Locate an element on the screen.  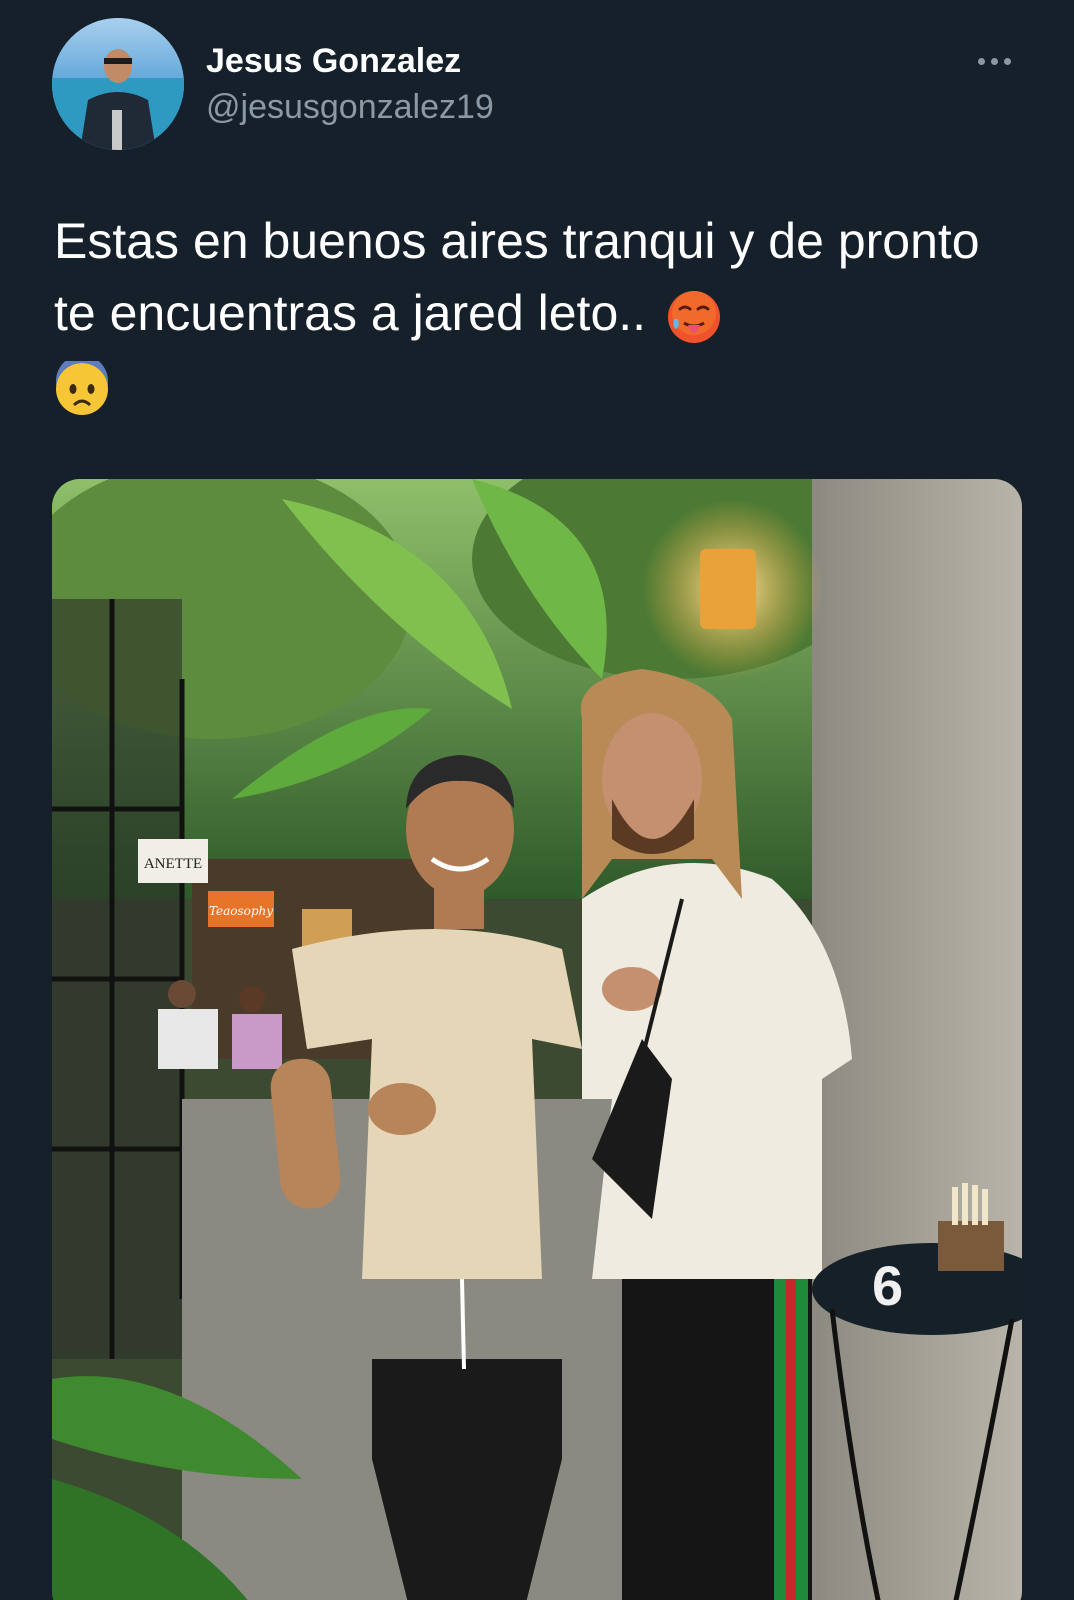
avatar is located at coordinates (118, 84).